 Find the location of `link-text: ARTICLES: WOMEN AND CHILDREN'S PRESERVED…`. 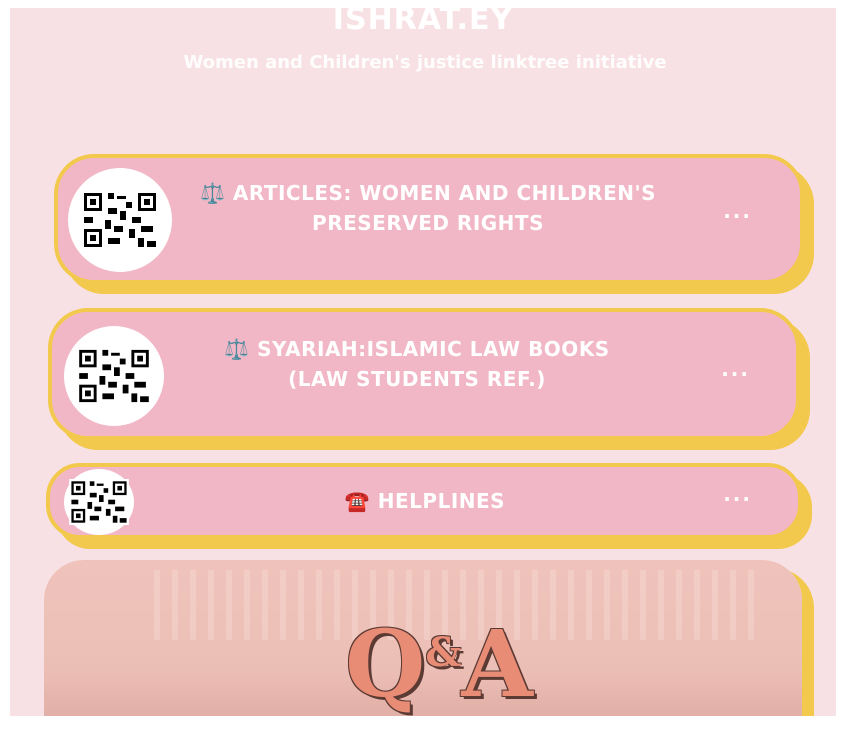

link-text: ARTICLES: WOMEN AND CHILDREN'S PRESERVED… is located at coordinates (444, 208).